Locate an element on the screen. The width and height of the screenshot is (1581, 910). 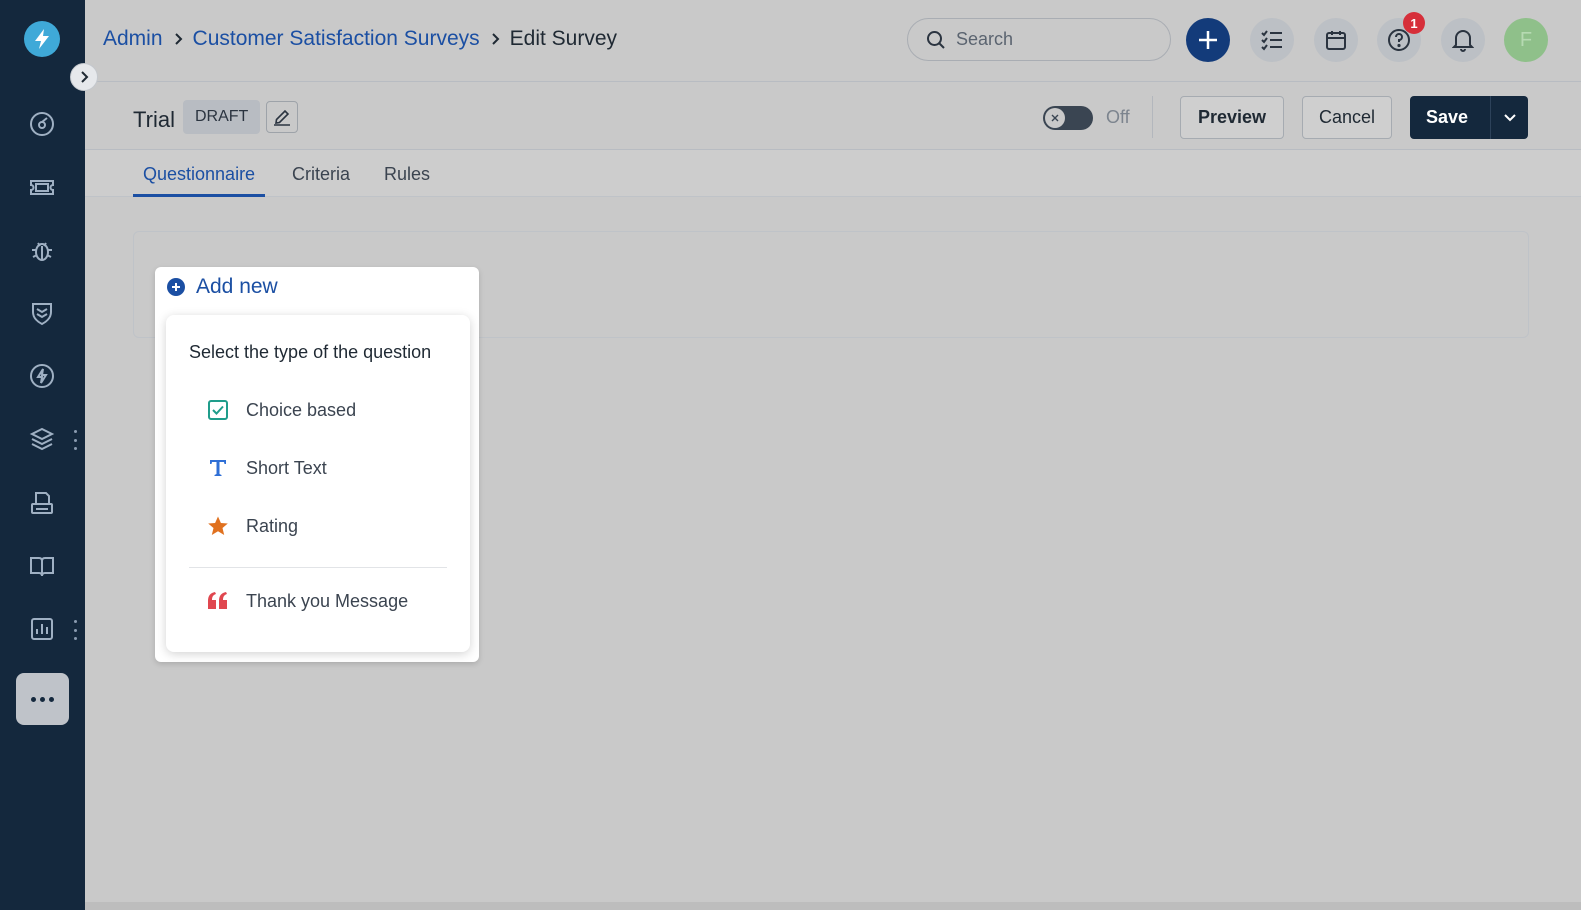
breadcrumb-surveys-link: Customer Satisfaction Surveys is located at coordinates (336, 39).